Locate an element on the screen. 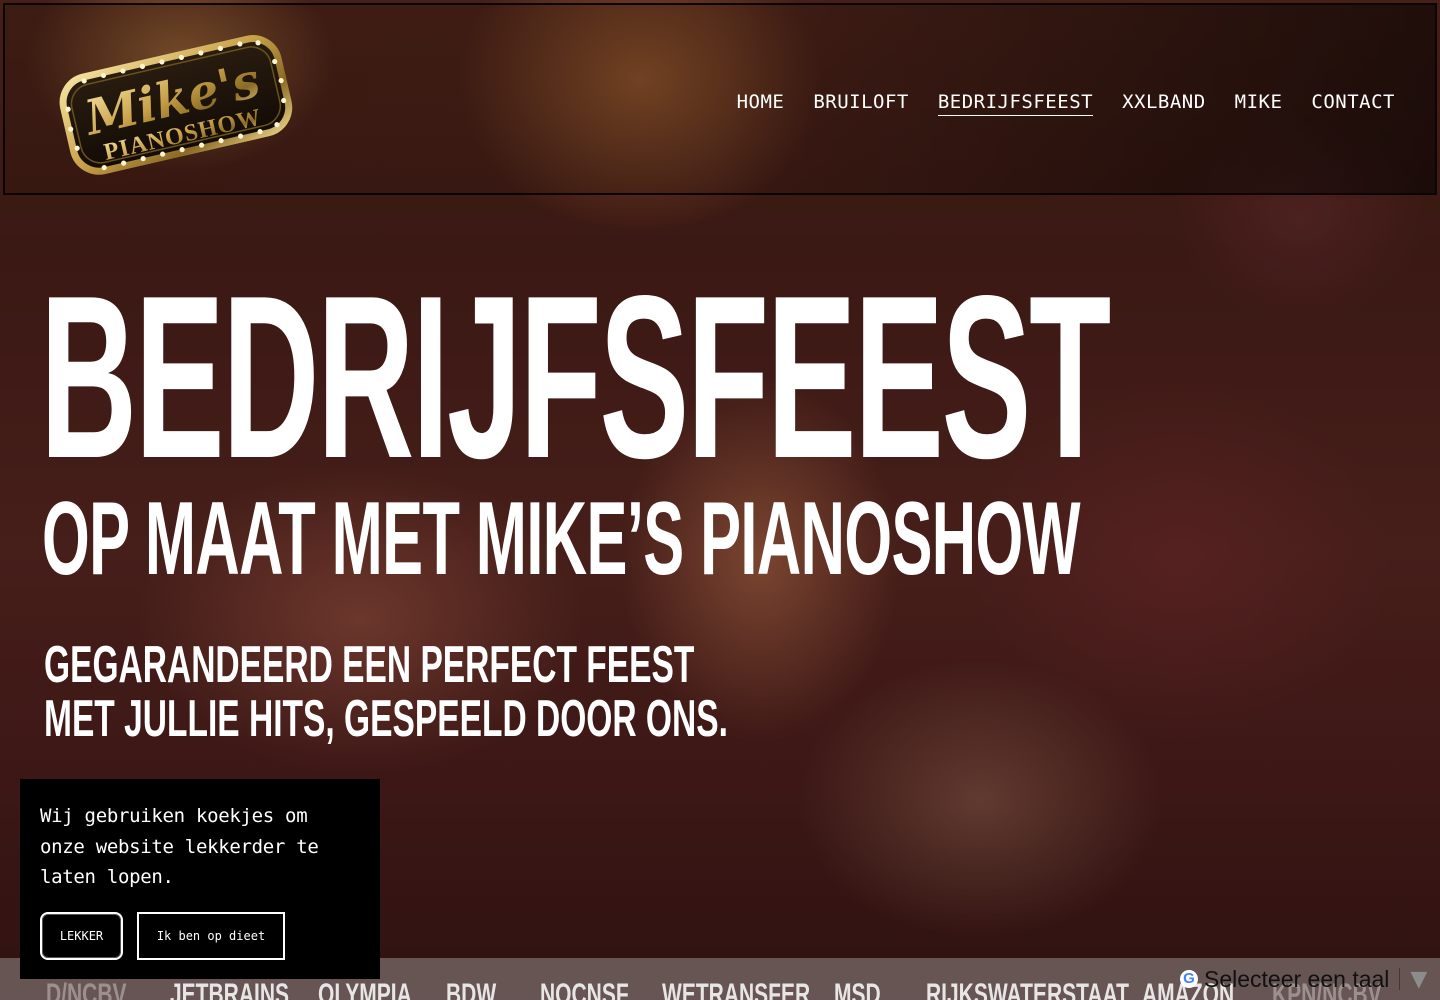  site-logo: Mike's PIANOSHOW is located at coordinates (175, 101).